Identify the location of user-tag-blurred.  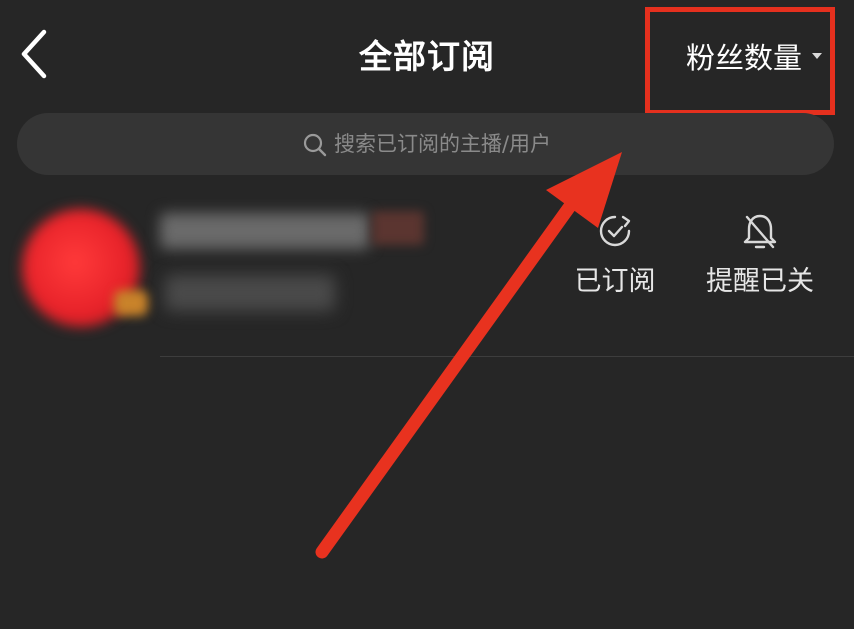
(398, 228).